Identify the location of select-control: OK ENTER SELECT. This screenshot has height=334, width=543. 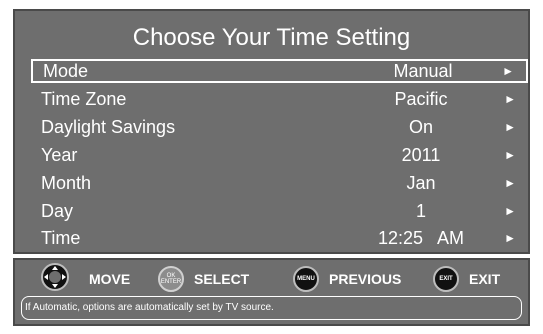
(203, 279).